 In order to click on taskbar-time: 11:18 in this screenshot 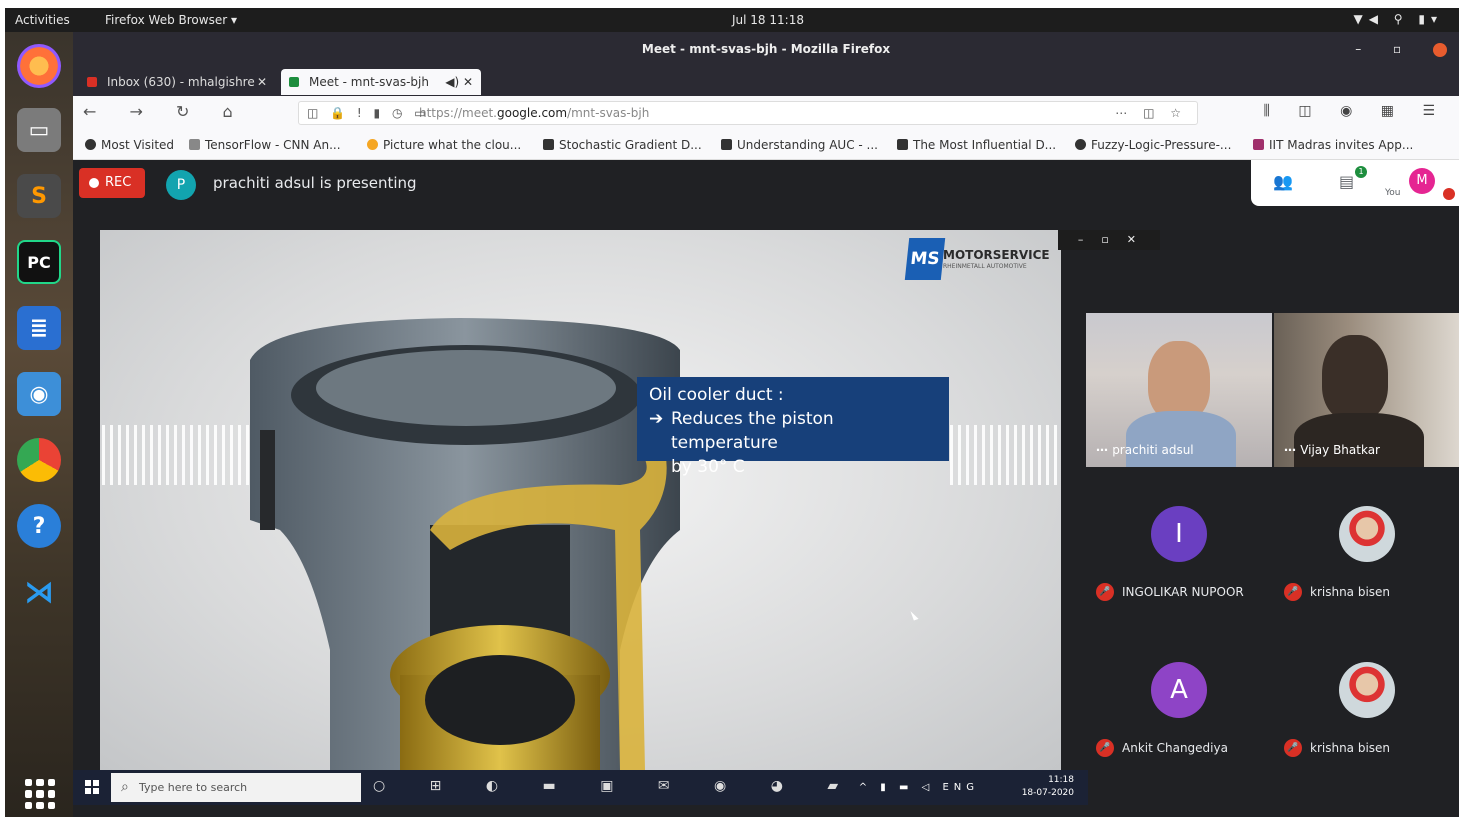, I will do `click(1061, 780)`.